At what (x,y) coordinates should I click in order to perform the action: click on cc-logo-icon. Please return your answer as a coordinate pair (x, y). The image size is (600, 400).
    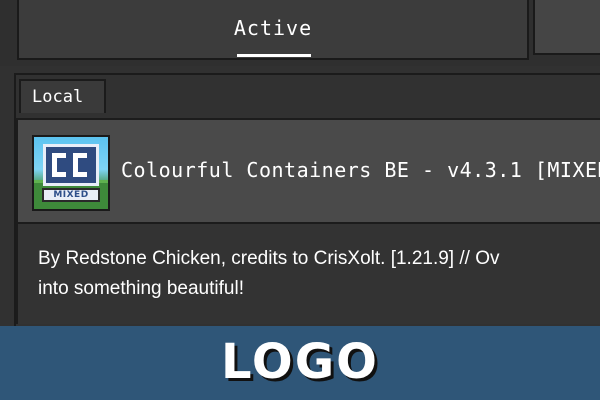
    Looking at the image, I should click on (71, 165).